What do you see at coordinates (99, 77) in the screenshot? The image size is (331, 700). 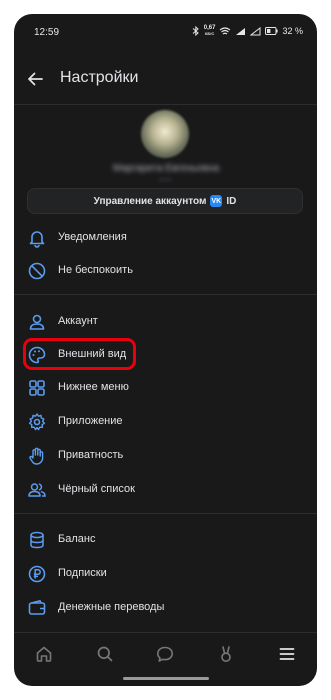 I see `page-title: Настройки` at bounding box center [99, 77].